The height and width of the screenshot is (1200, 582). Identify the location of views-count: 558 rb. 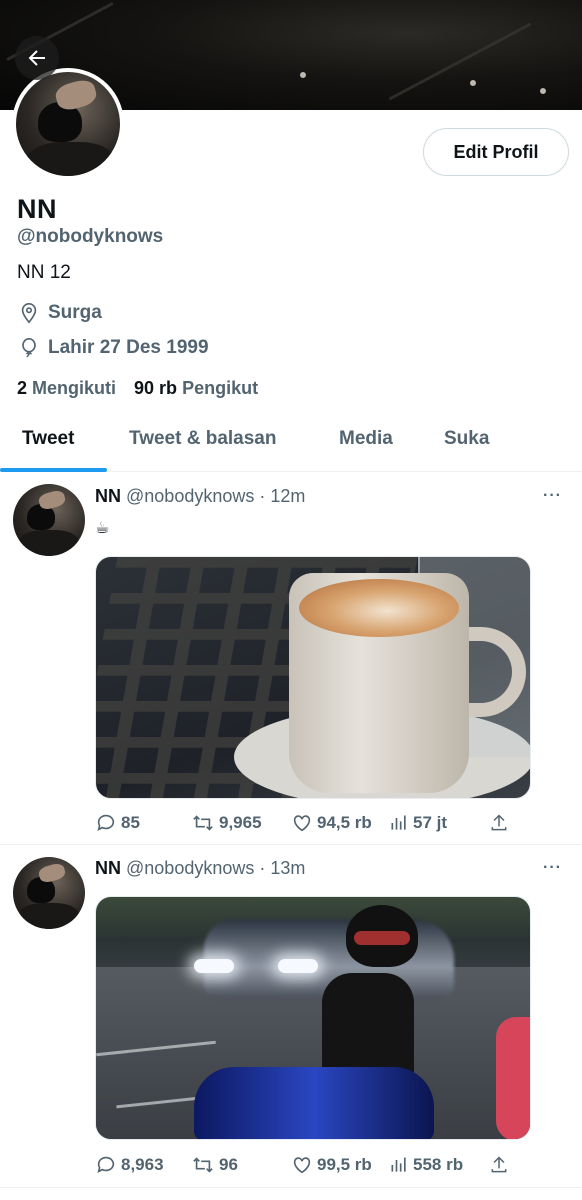
(438, 1164).